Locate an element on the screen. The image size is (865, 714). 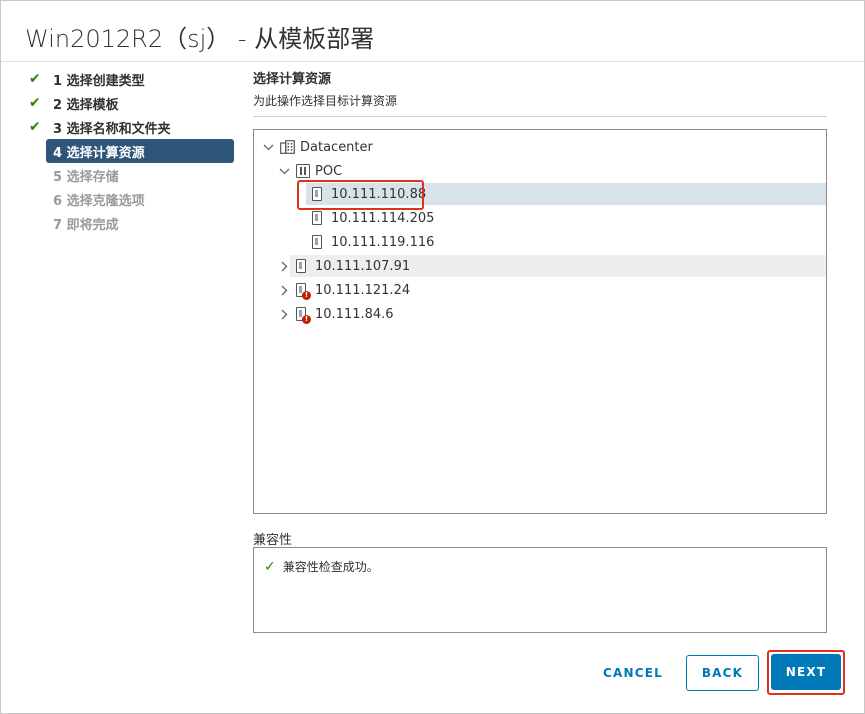
compatibility-status: ✓ 兼容性检查成功。 is located at coordinates (321, 566).